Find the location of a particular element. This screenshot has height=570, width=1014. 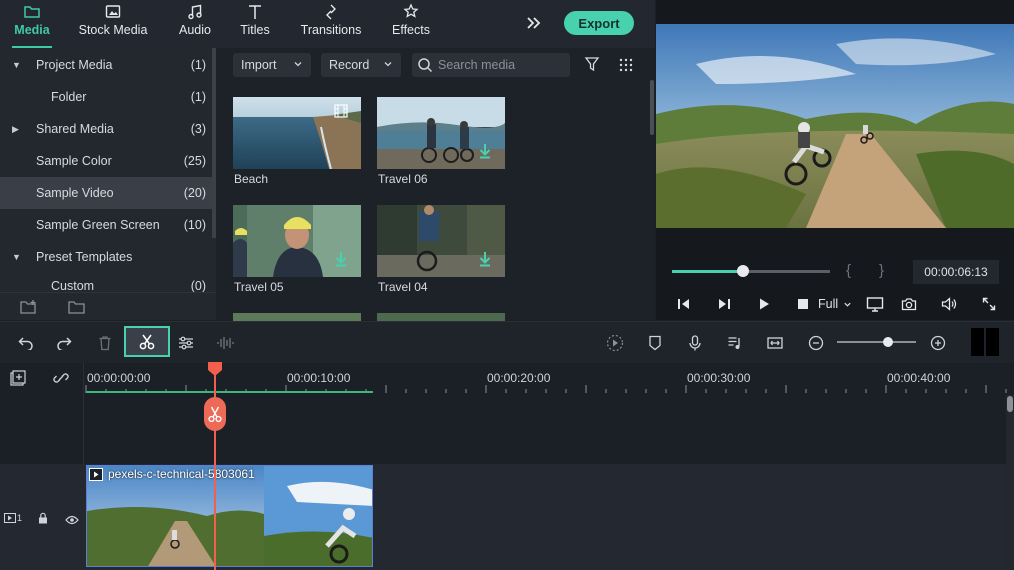

playhead-line is located at coordinates (215, 466).